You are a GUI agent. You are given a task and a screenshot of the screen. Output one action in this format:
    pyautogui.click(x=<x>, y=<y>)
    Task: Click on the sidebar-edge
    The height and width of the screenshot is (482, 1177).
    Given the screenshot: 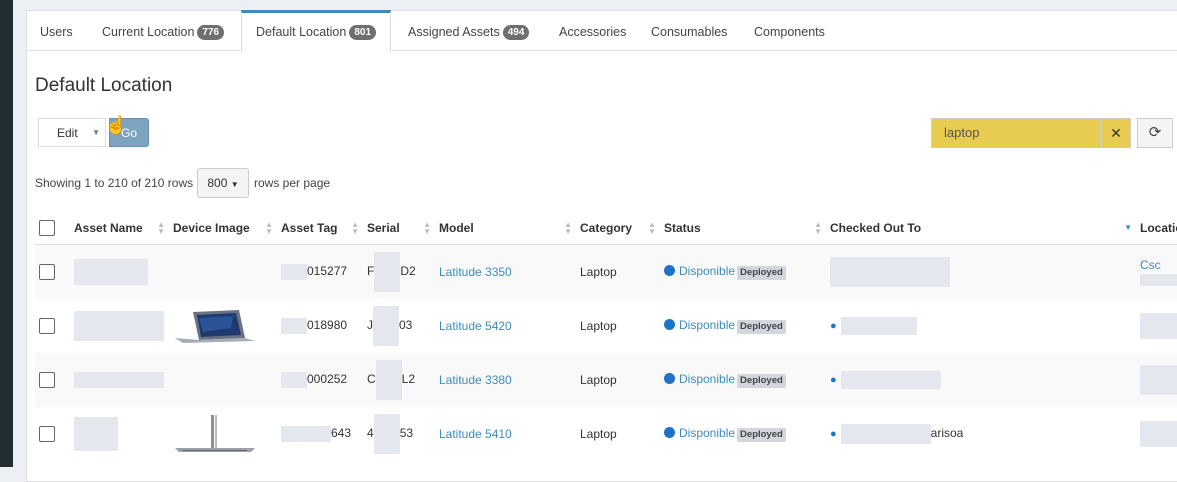 What is the action you would take?
    pyautogui.click(x=6, y=233)
    